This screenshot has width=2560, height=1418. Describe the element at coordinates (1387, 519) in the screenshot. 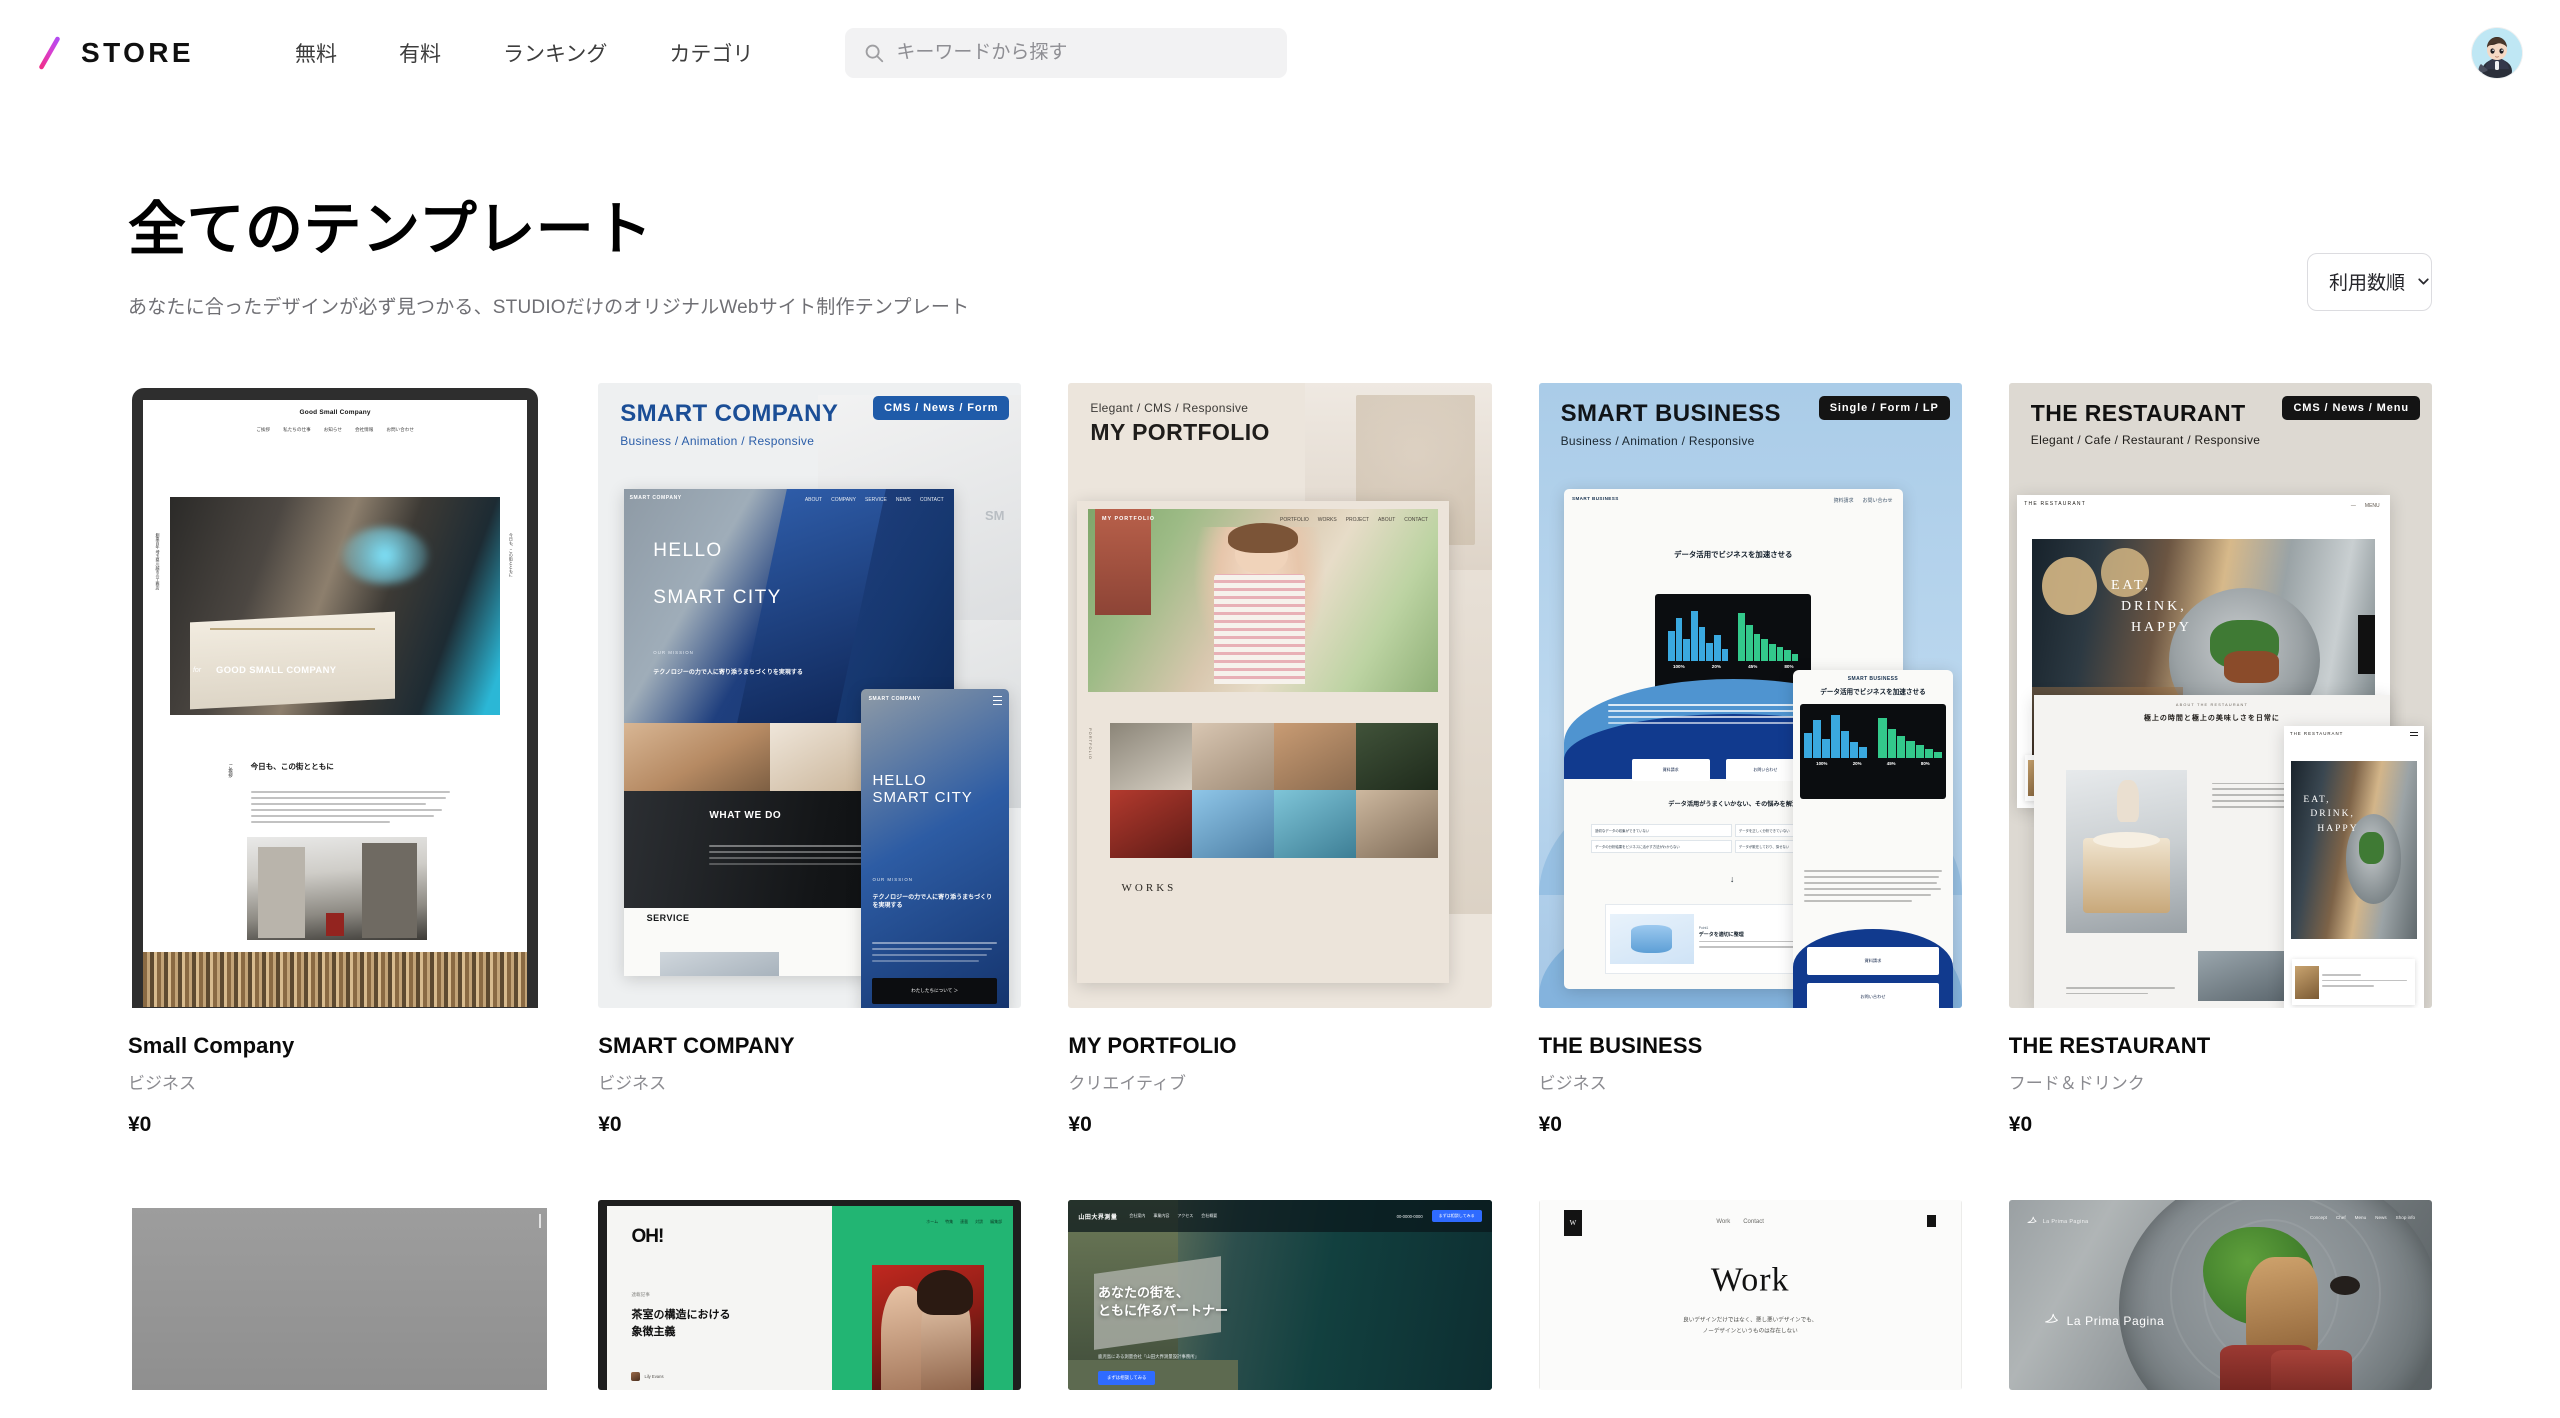

I see `inner-nav-item: ABOUT` at that location.